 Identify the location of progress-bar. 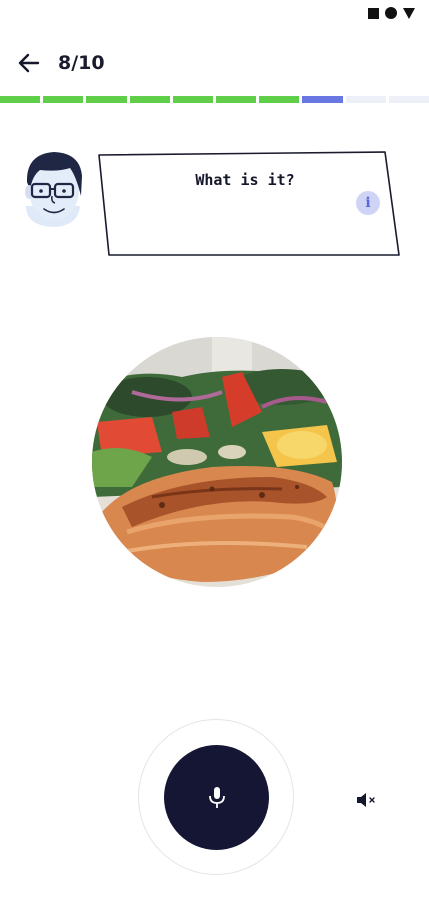
(214, 99).